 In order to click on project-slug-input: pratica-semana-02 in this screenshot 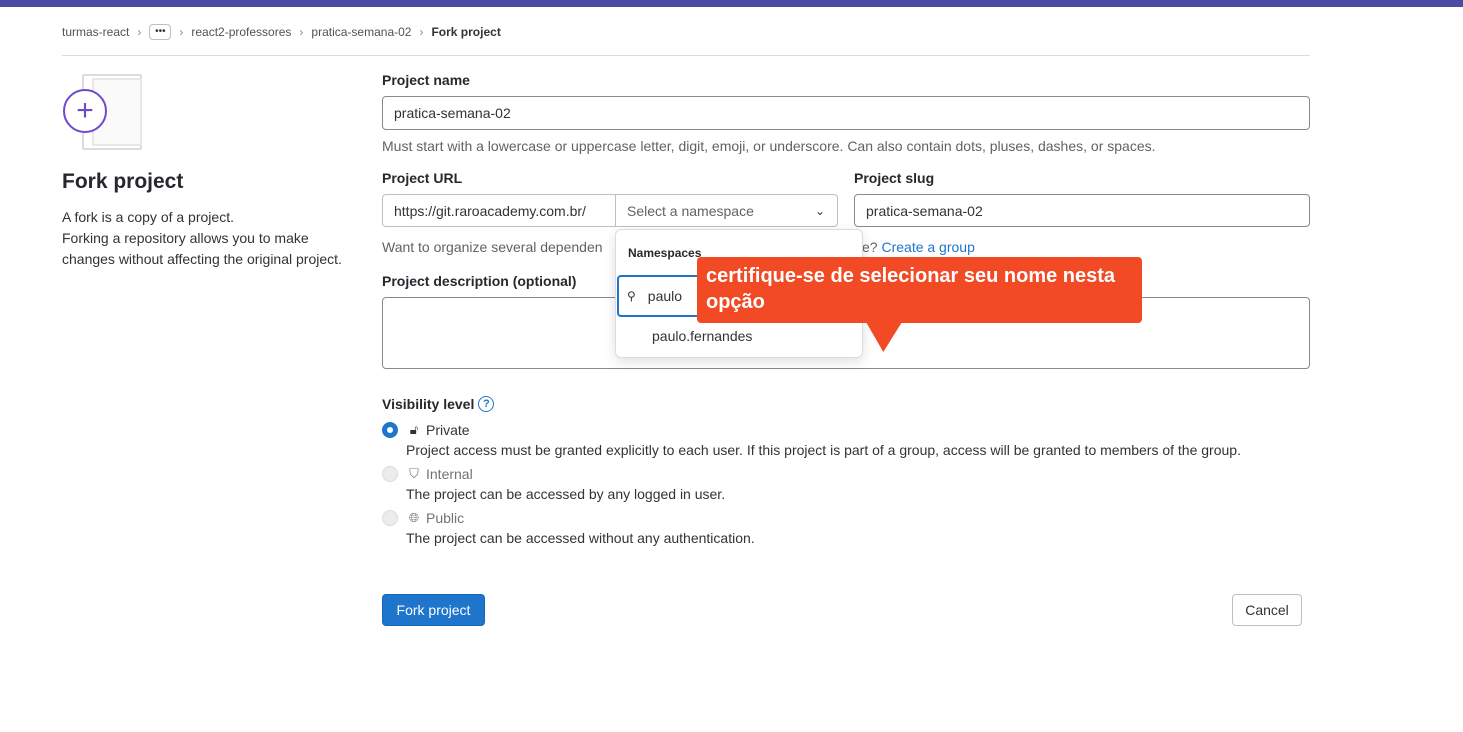, I will do `click(1082, 210)`.